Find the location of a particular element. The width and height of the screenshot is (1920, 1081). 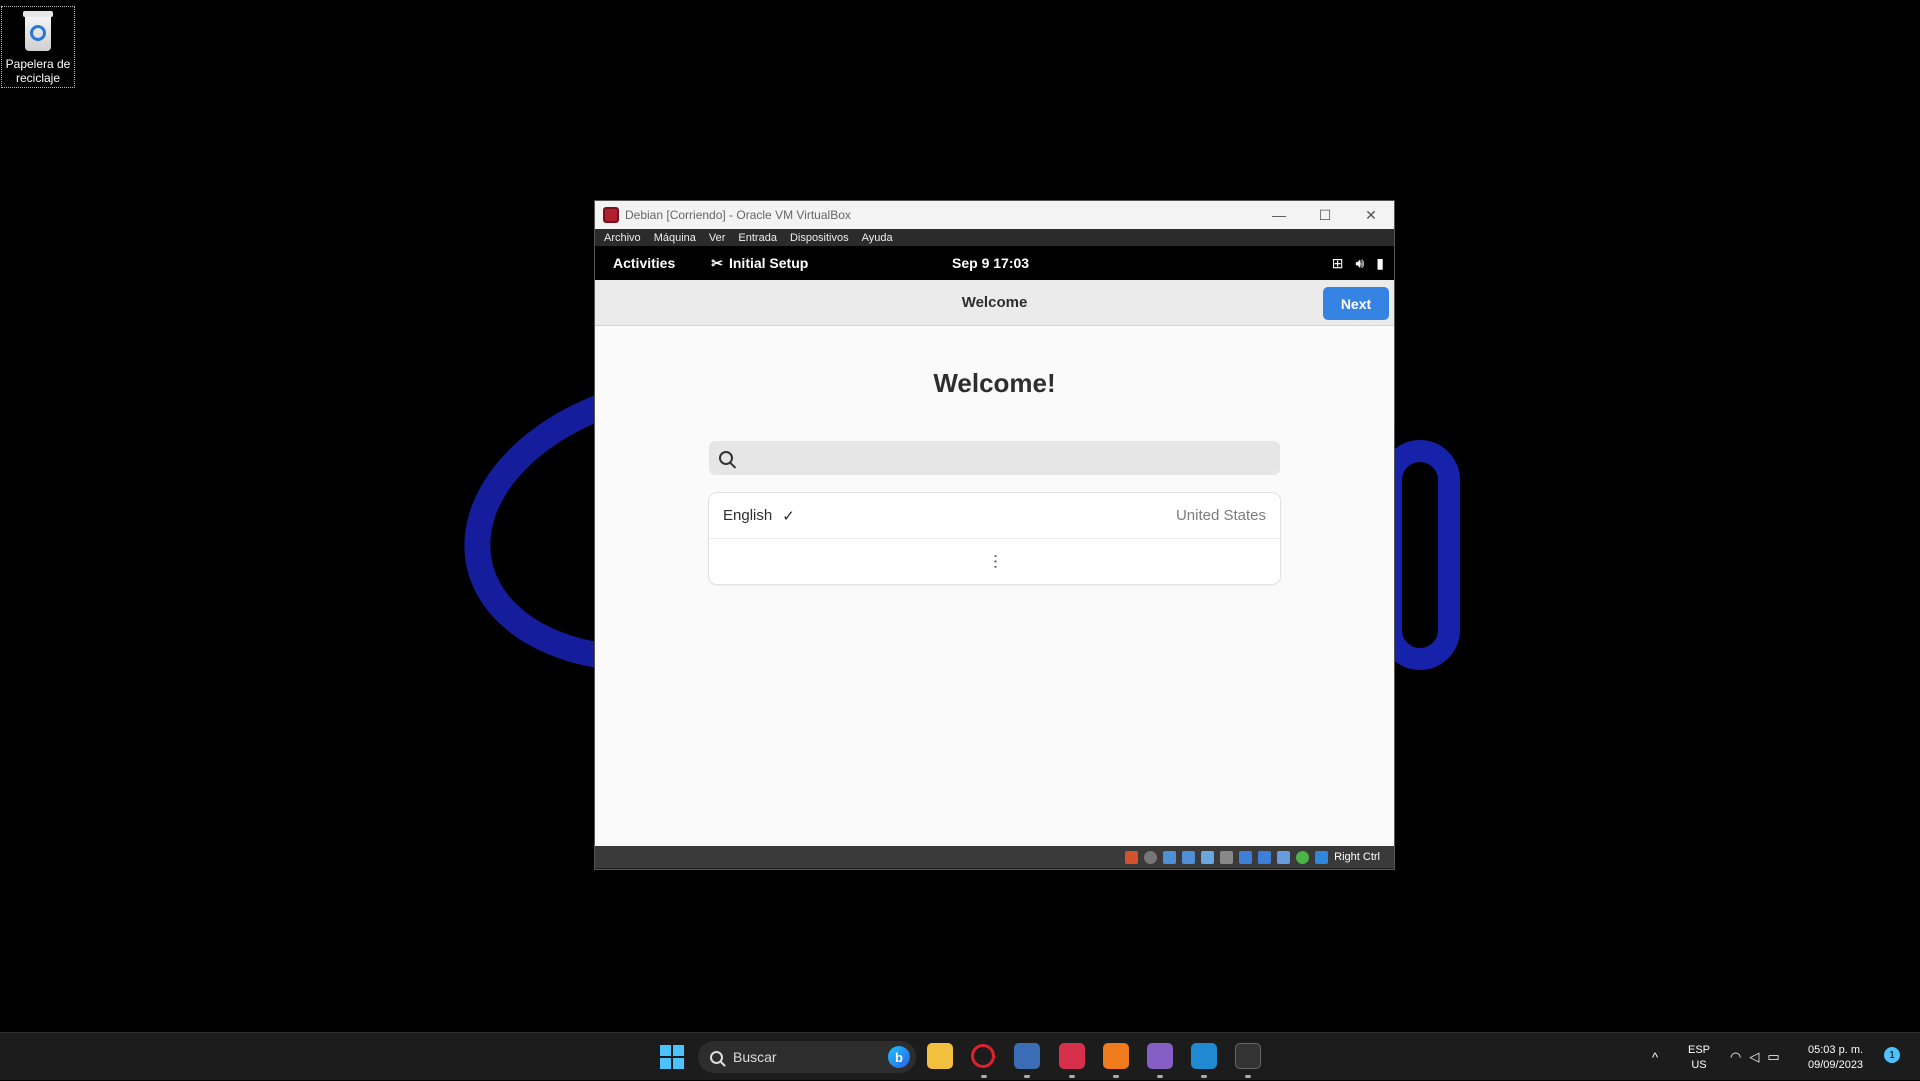

menu-ver: Ver is located at coordinates (717, 238).